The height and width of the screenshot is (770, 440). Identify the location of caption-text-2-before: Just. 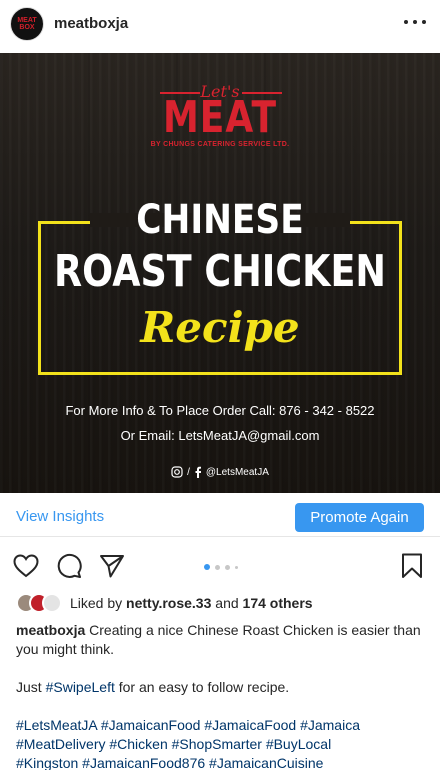
(29, 687).